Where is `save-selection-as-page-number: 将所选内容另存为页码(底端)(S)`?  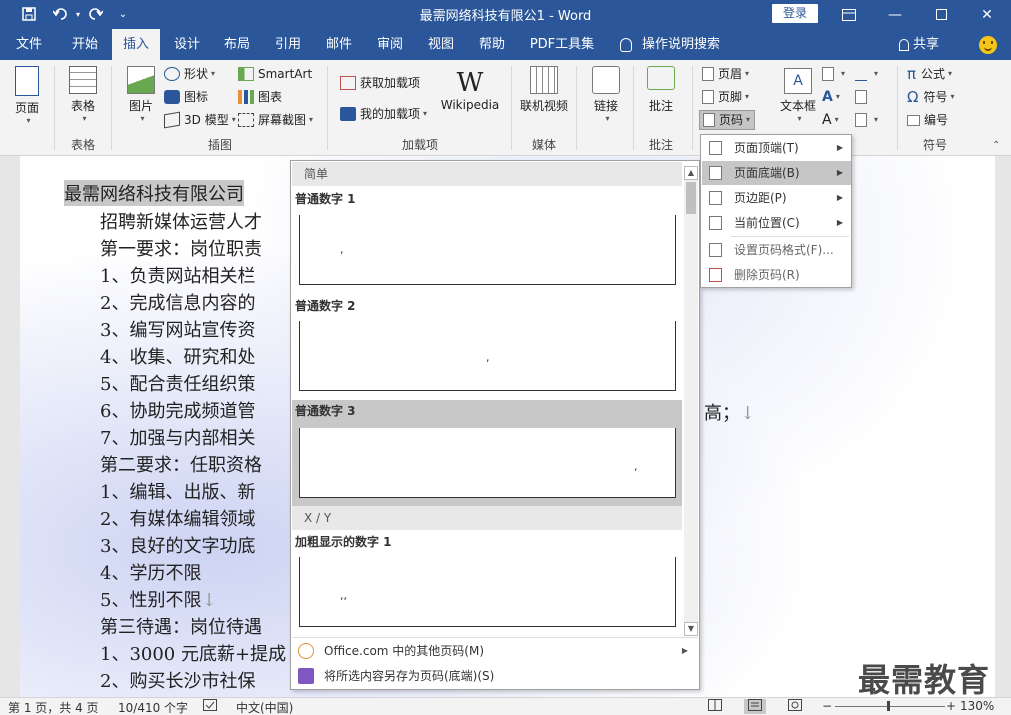
save-selection-as-page-number: 将所选内容另存为页码(底端)(S) is located at coordinates (495, 676).